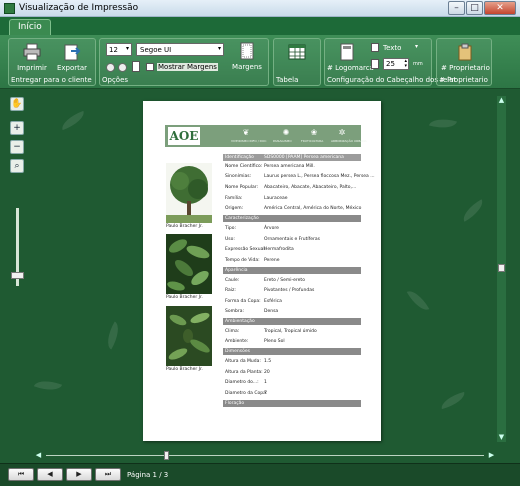 The image size is (520, 486). I want to click on tree-icon: ✲, so click(342, 132).